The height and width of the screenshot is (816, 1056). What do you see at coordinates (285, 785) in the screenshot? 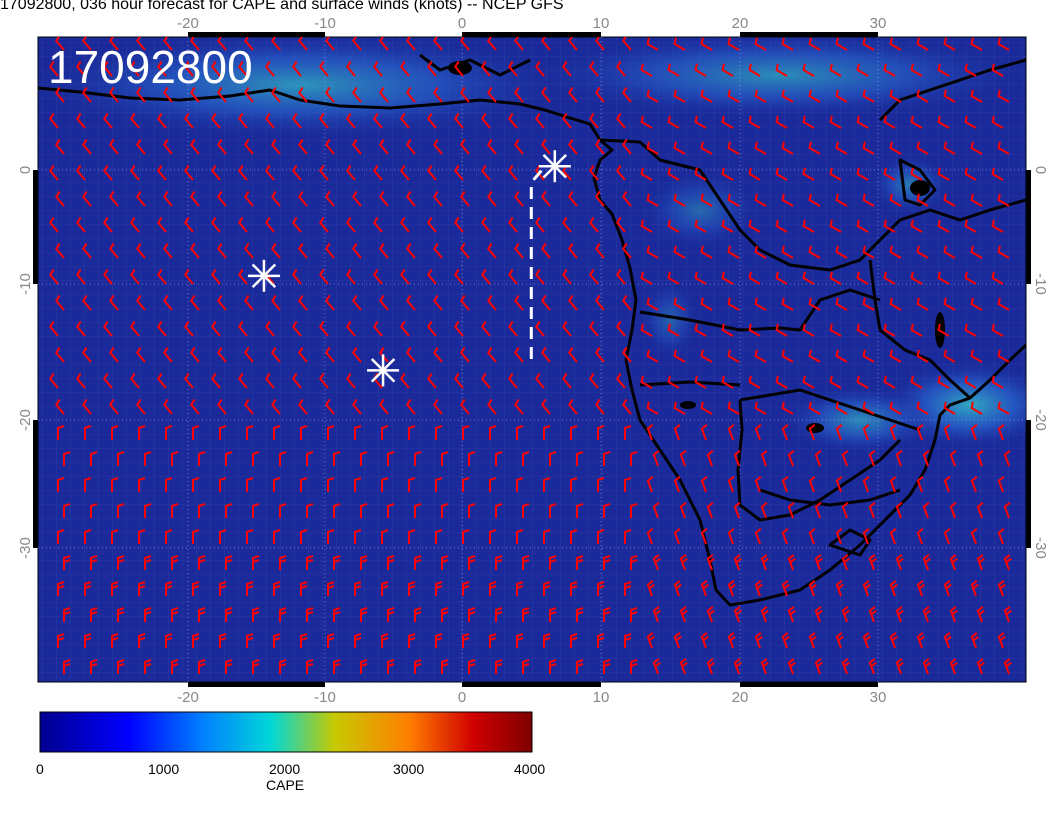
I see `colorbar-label: CAPE` at bounding box center [285, 785].